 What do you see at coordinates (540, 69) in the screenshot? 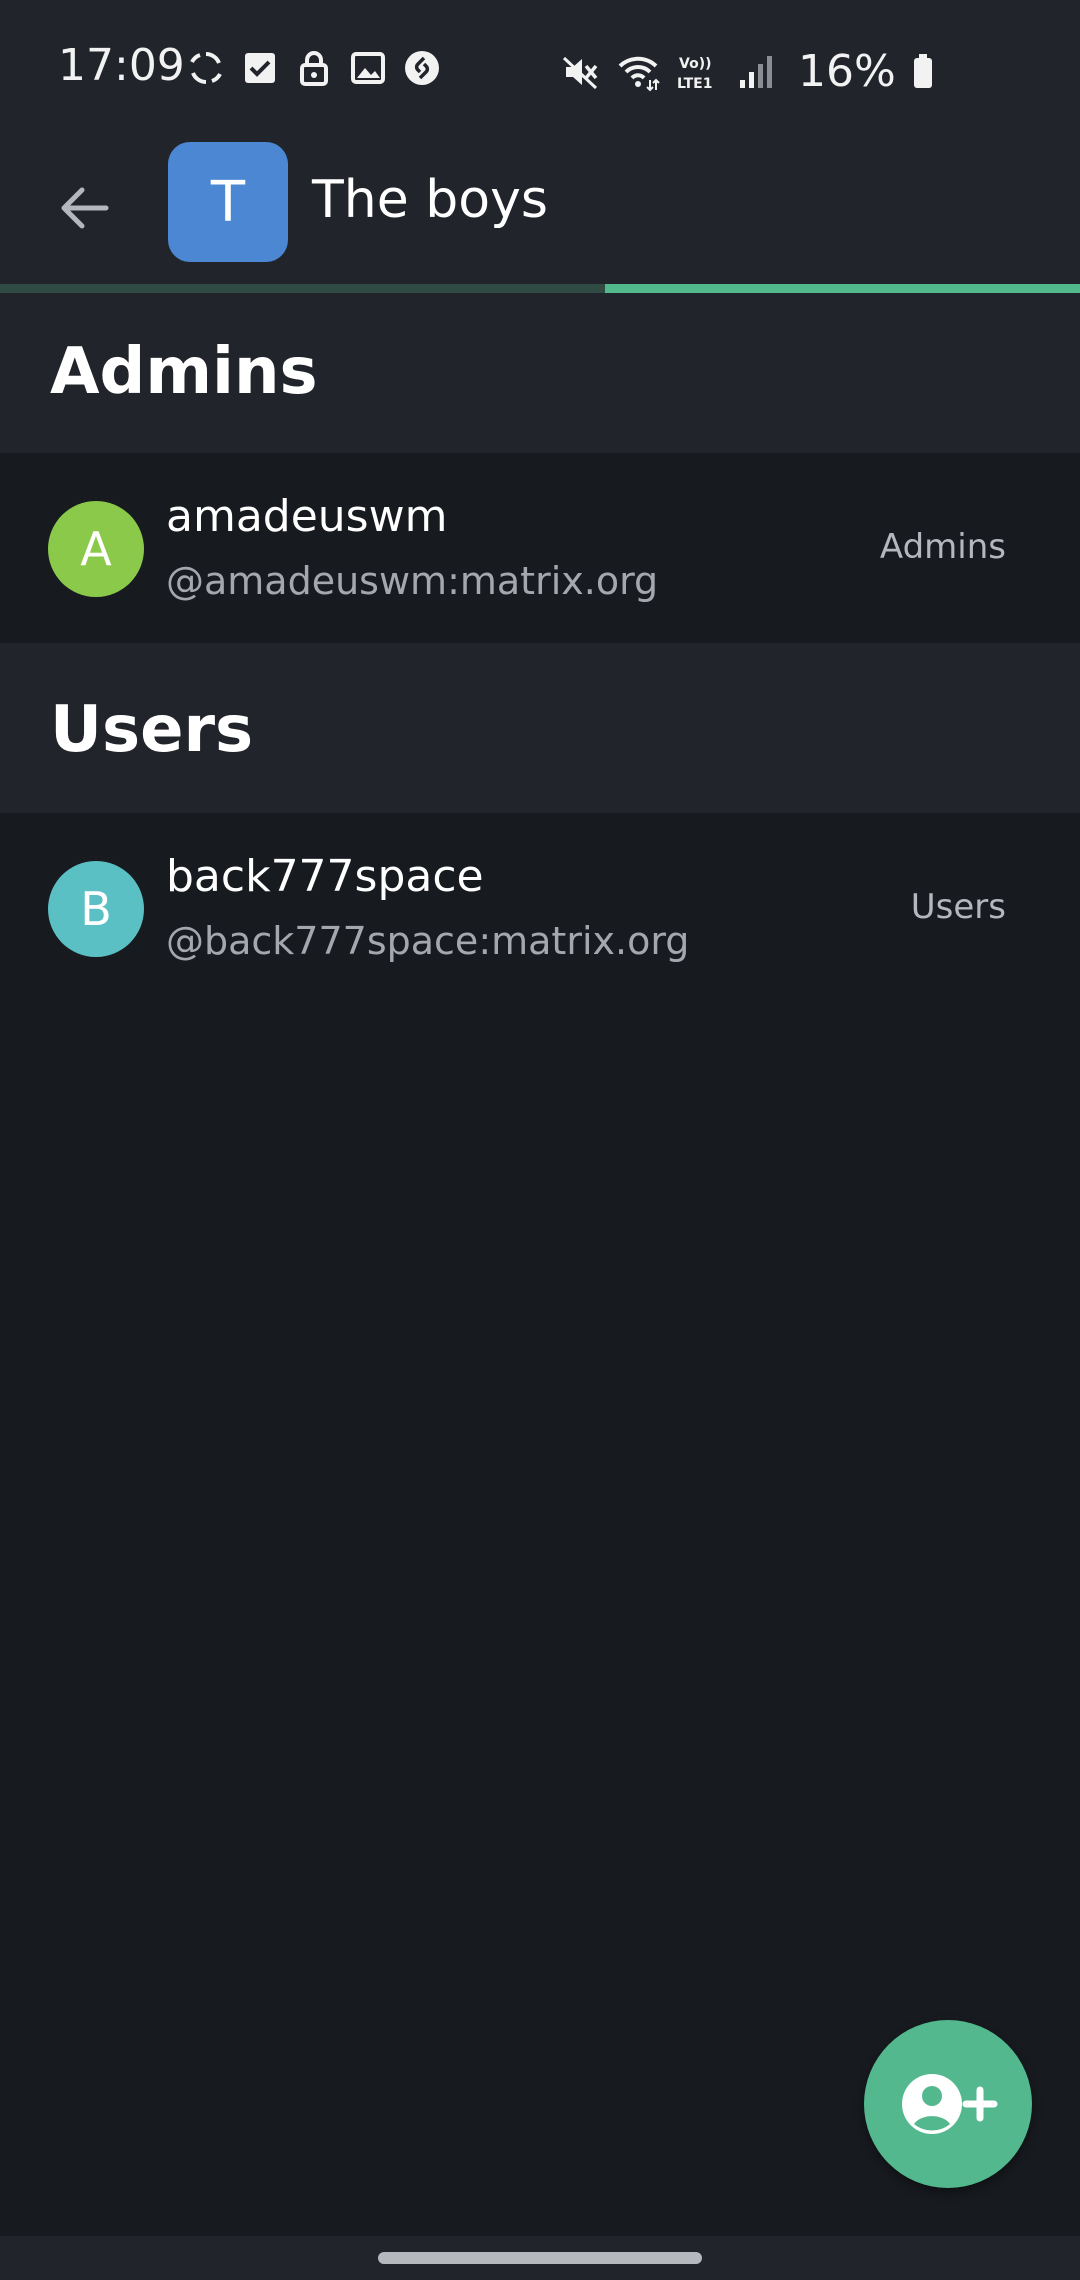
I see `status-bar: 17:09 Vo)) LTE1 16%` at bounding box center [540, 69].